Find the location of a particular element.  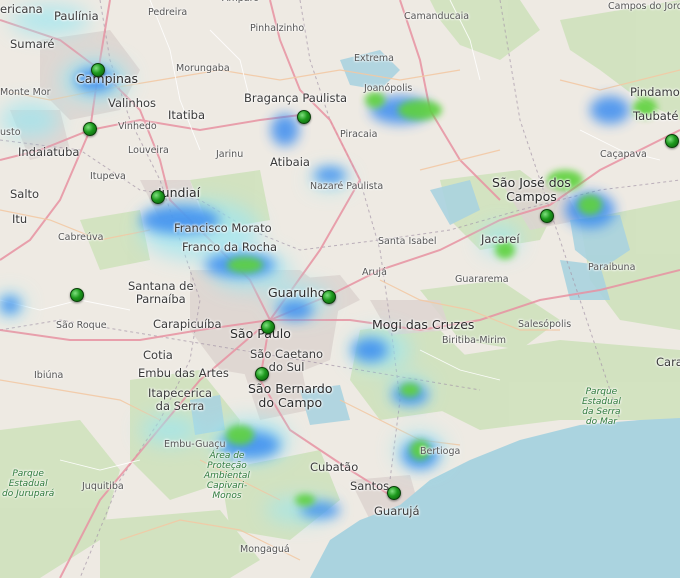

park-label-parque-estadual-do-jurupara: Parque Estadual do Jurupará is located at coordinates (28, 484).